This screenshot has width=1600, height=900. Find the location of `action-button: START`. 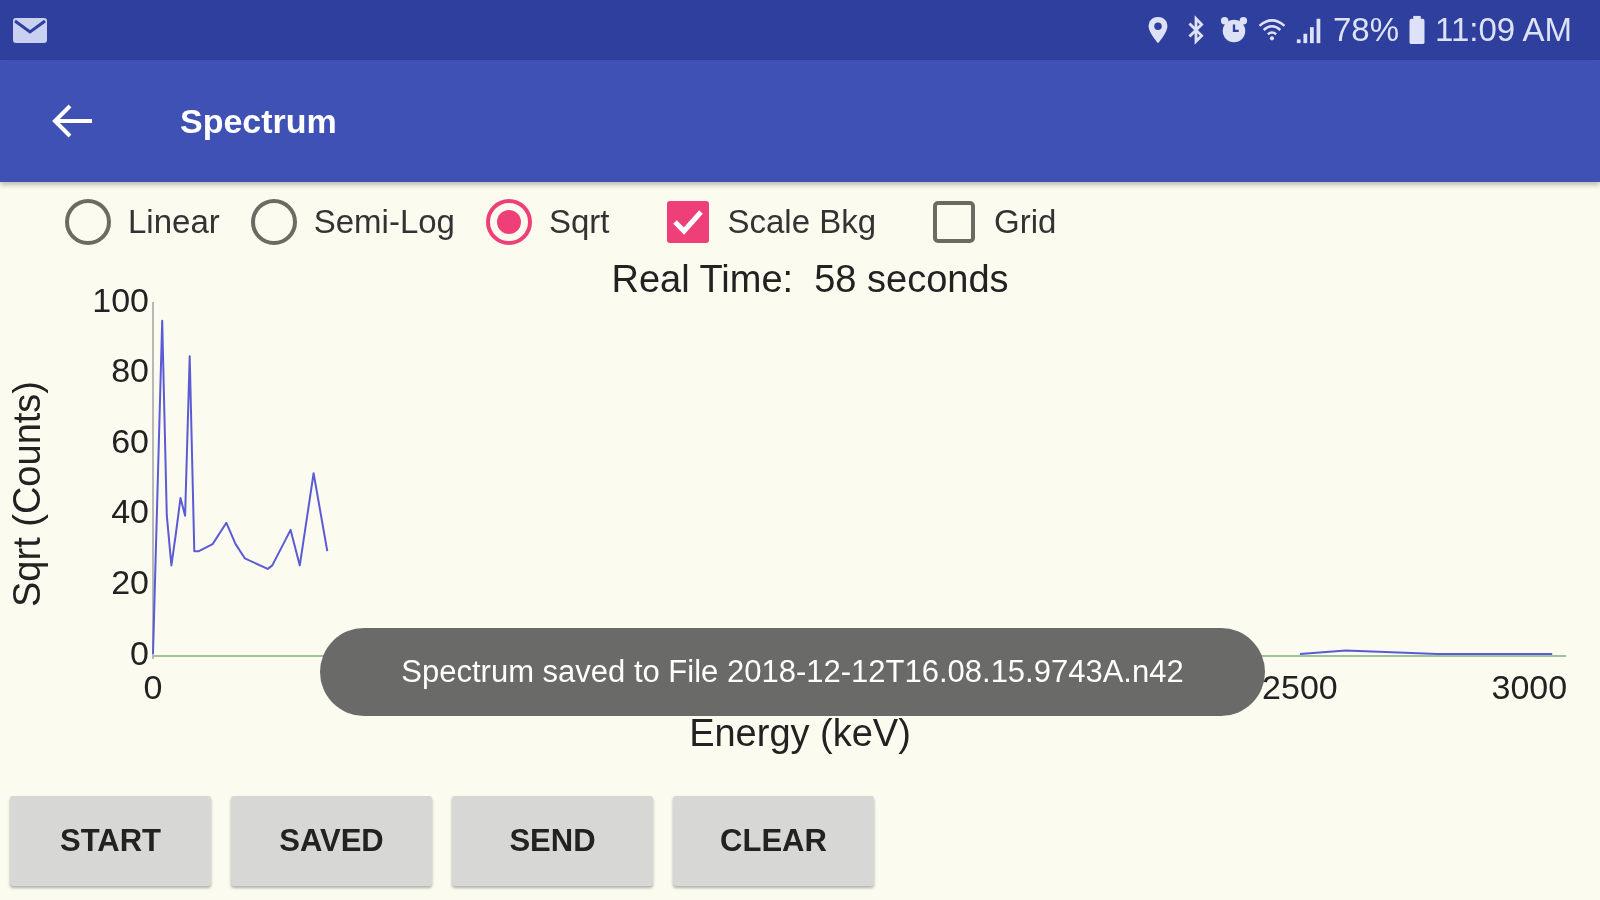

action-button: START is located at coordinates (110, 841).